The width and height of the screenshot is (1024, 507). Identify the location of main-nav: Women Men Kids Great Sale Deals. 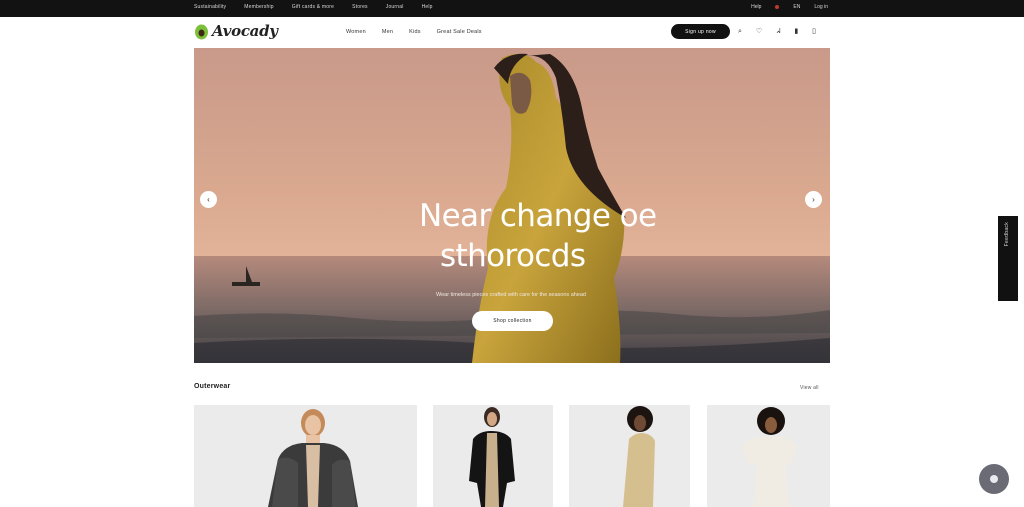
(414, 32).